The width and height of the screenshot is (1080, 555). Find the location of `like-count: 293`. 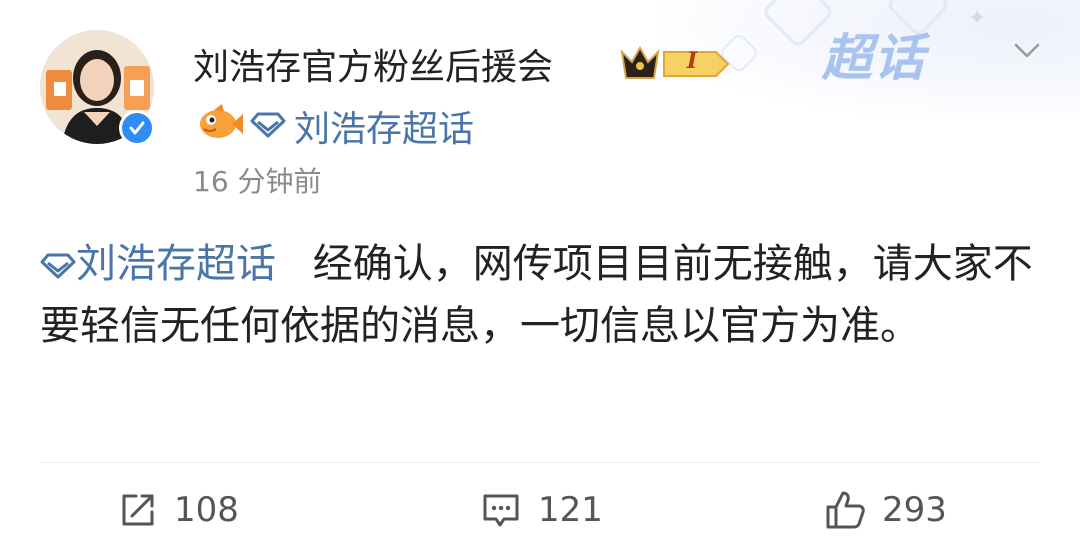

like-count: 293 is located at coordinates (914, 510).